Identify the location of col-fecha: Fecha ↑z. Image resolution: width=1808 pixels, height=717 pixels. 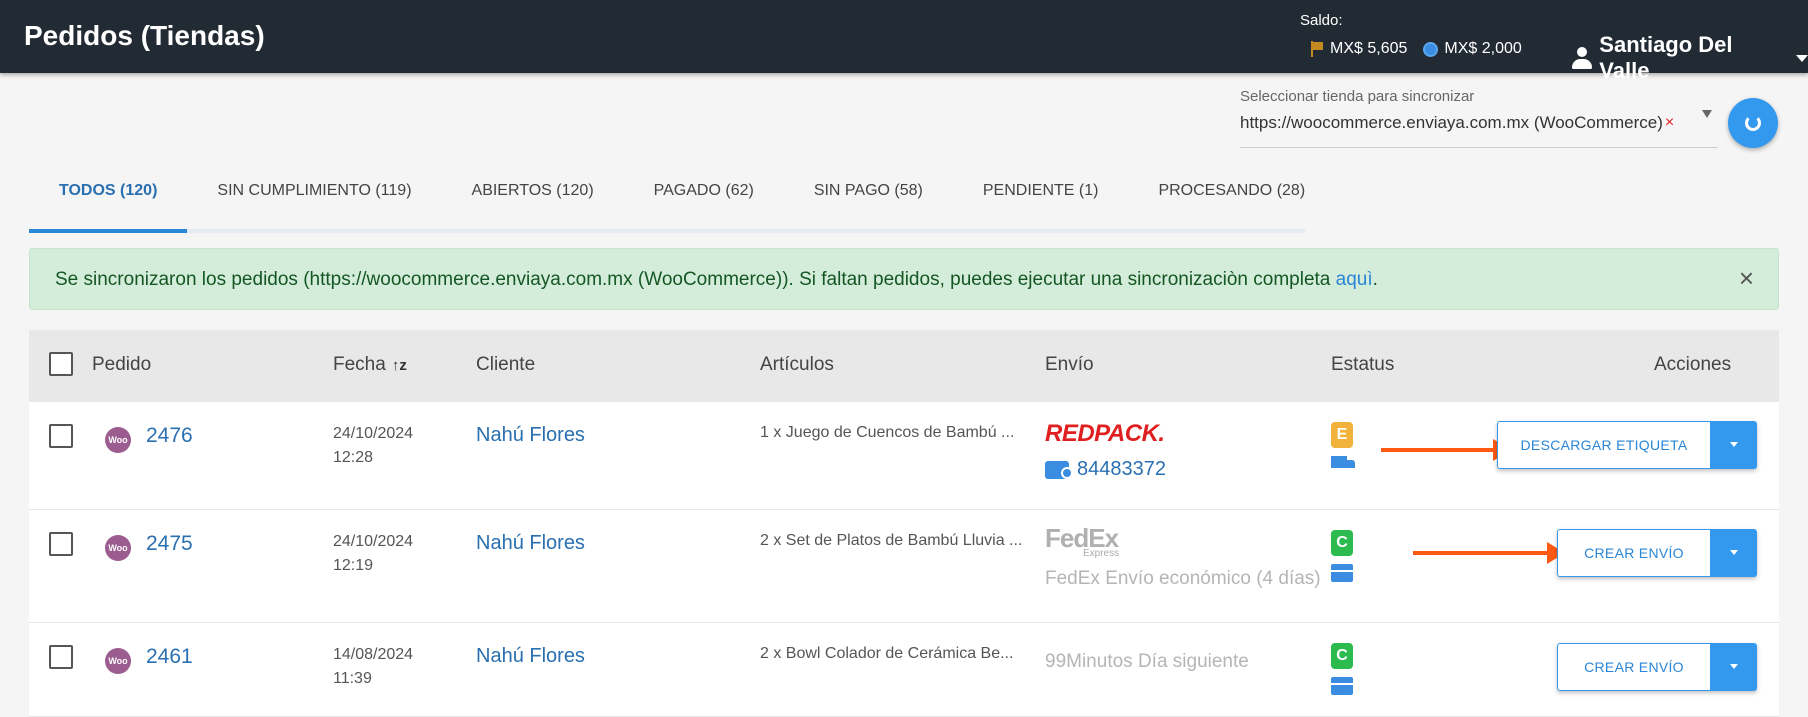
(370, 365).